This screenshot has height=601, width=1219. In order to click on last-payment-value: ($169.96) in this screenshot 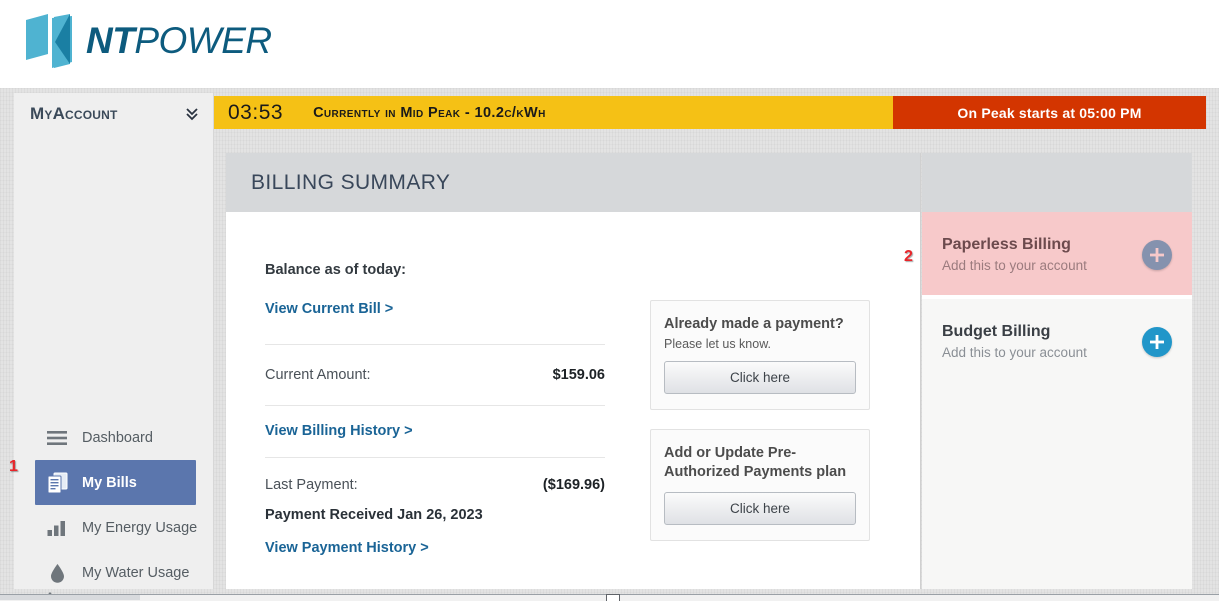, I will do `click(573, 485)`.